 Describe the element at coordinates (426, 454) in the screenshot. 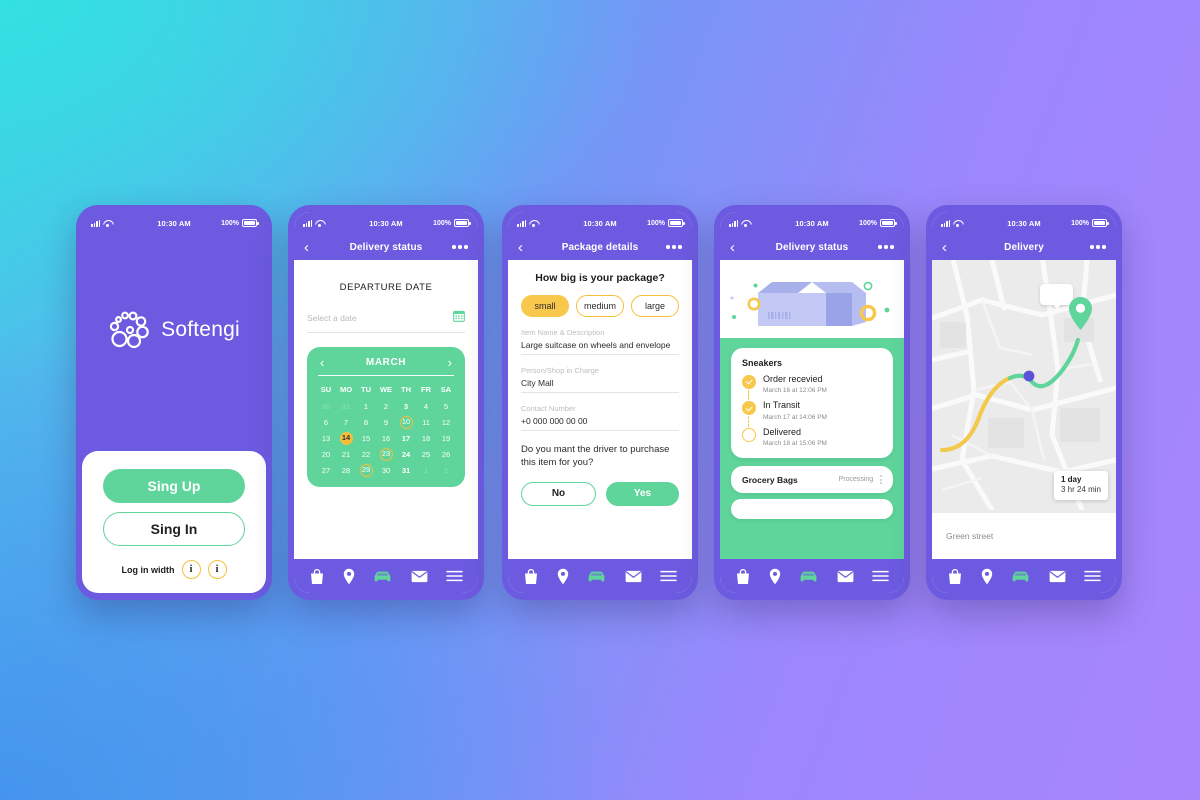

I see `calendar-day: 25` at that location.